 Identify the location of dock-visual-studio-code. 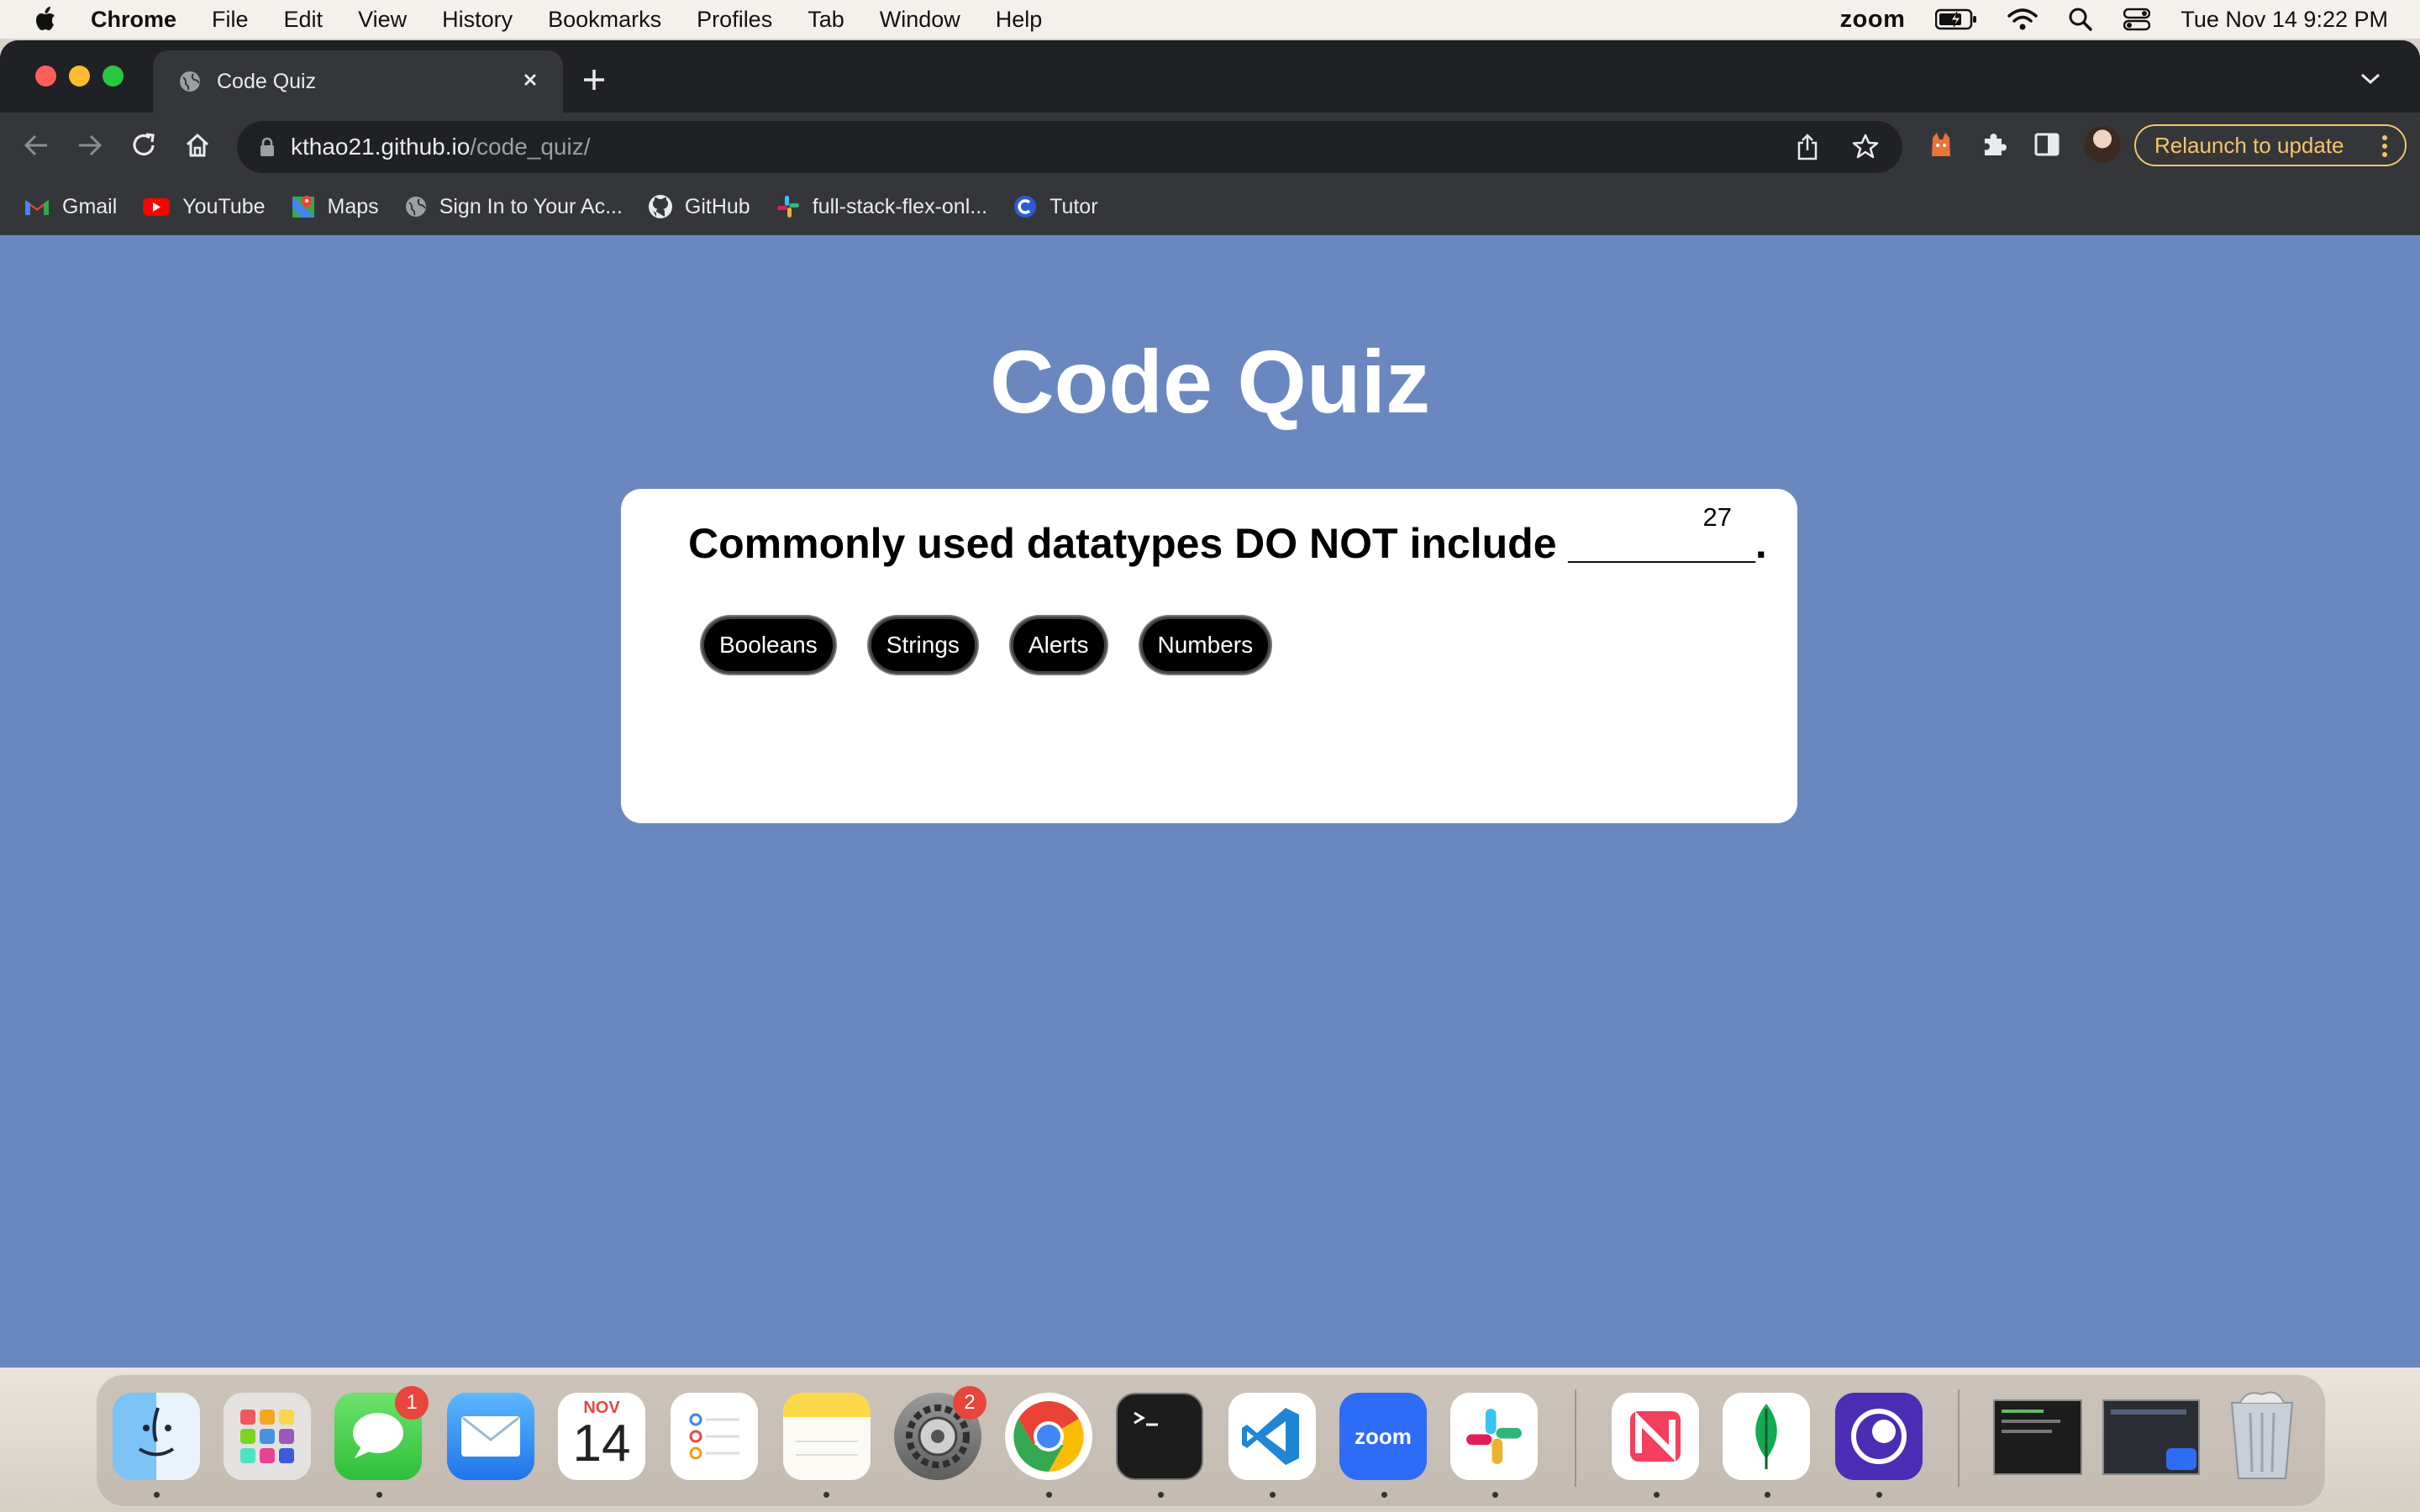
(1272, 1436).